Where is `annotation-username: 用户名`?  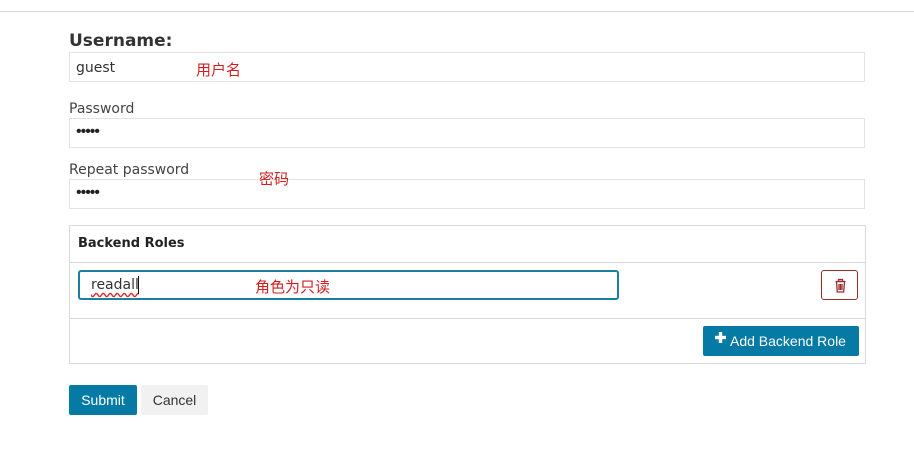
annotation-username: 用户名 is located at coordinates (219, 70).